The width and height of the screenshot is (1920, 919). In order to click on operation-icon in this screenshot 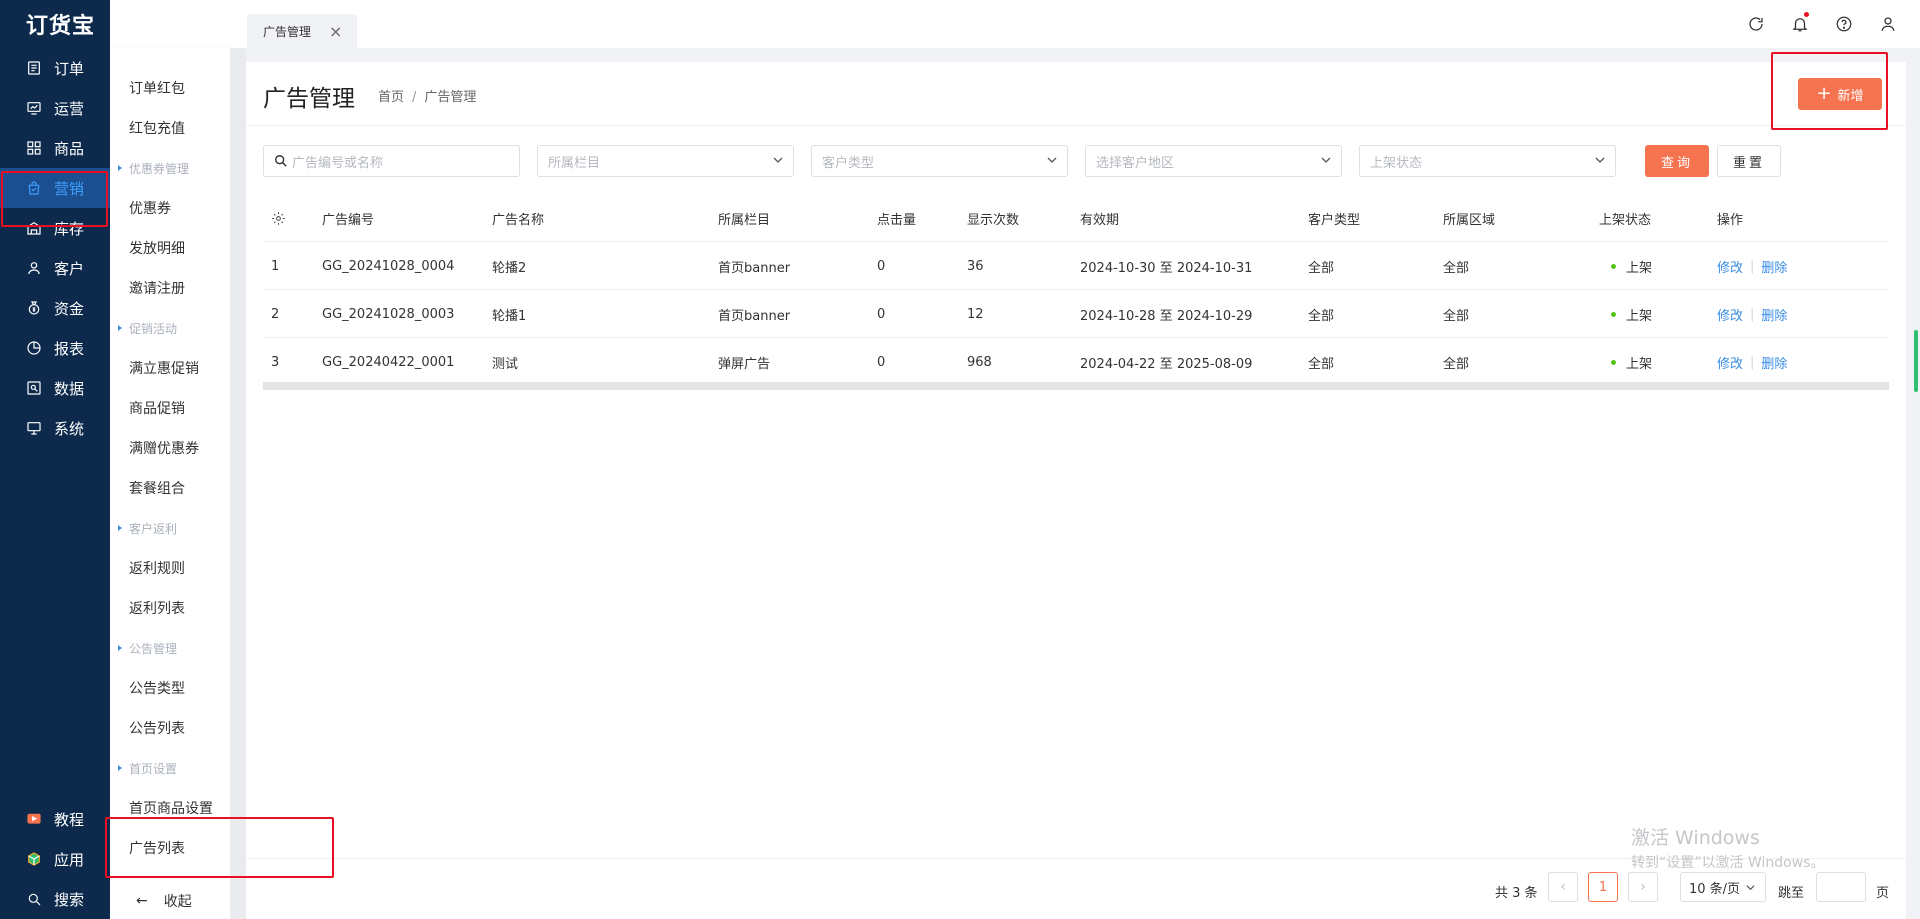, I will do `click(34, 108)`.